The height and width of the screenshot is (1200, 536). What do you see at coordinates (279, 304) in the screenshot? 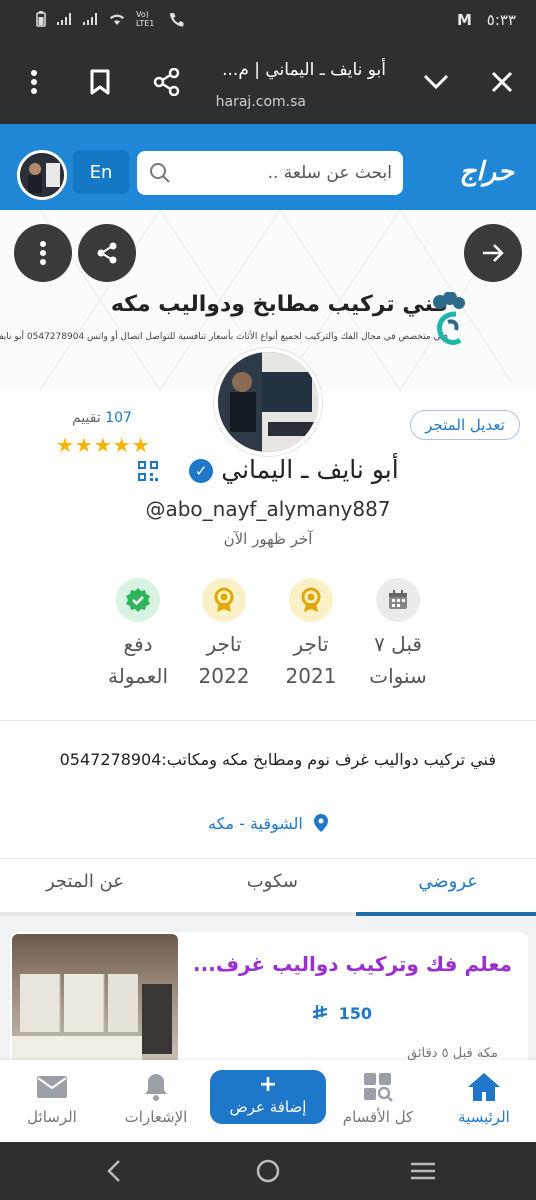
I see `banner-title: فني تركيب مطابخ ودواليب مكه` at bounding box center [279, 304].